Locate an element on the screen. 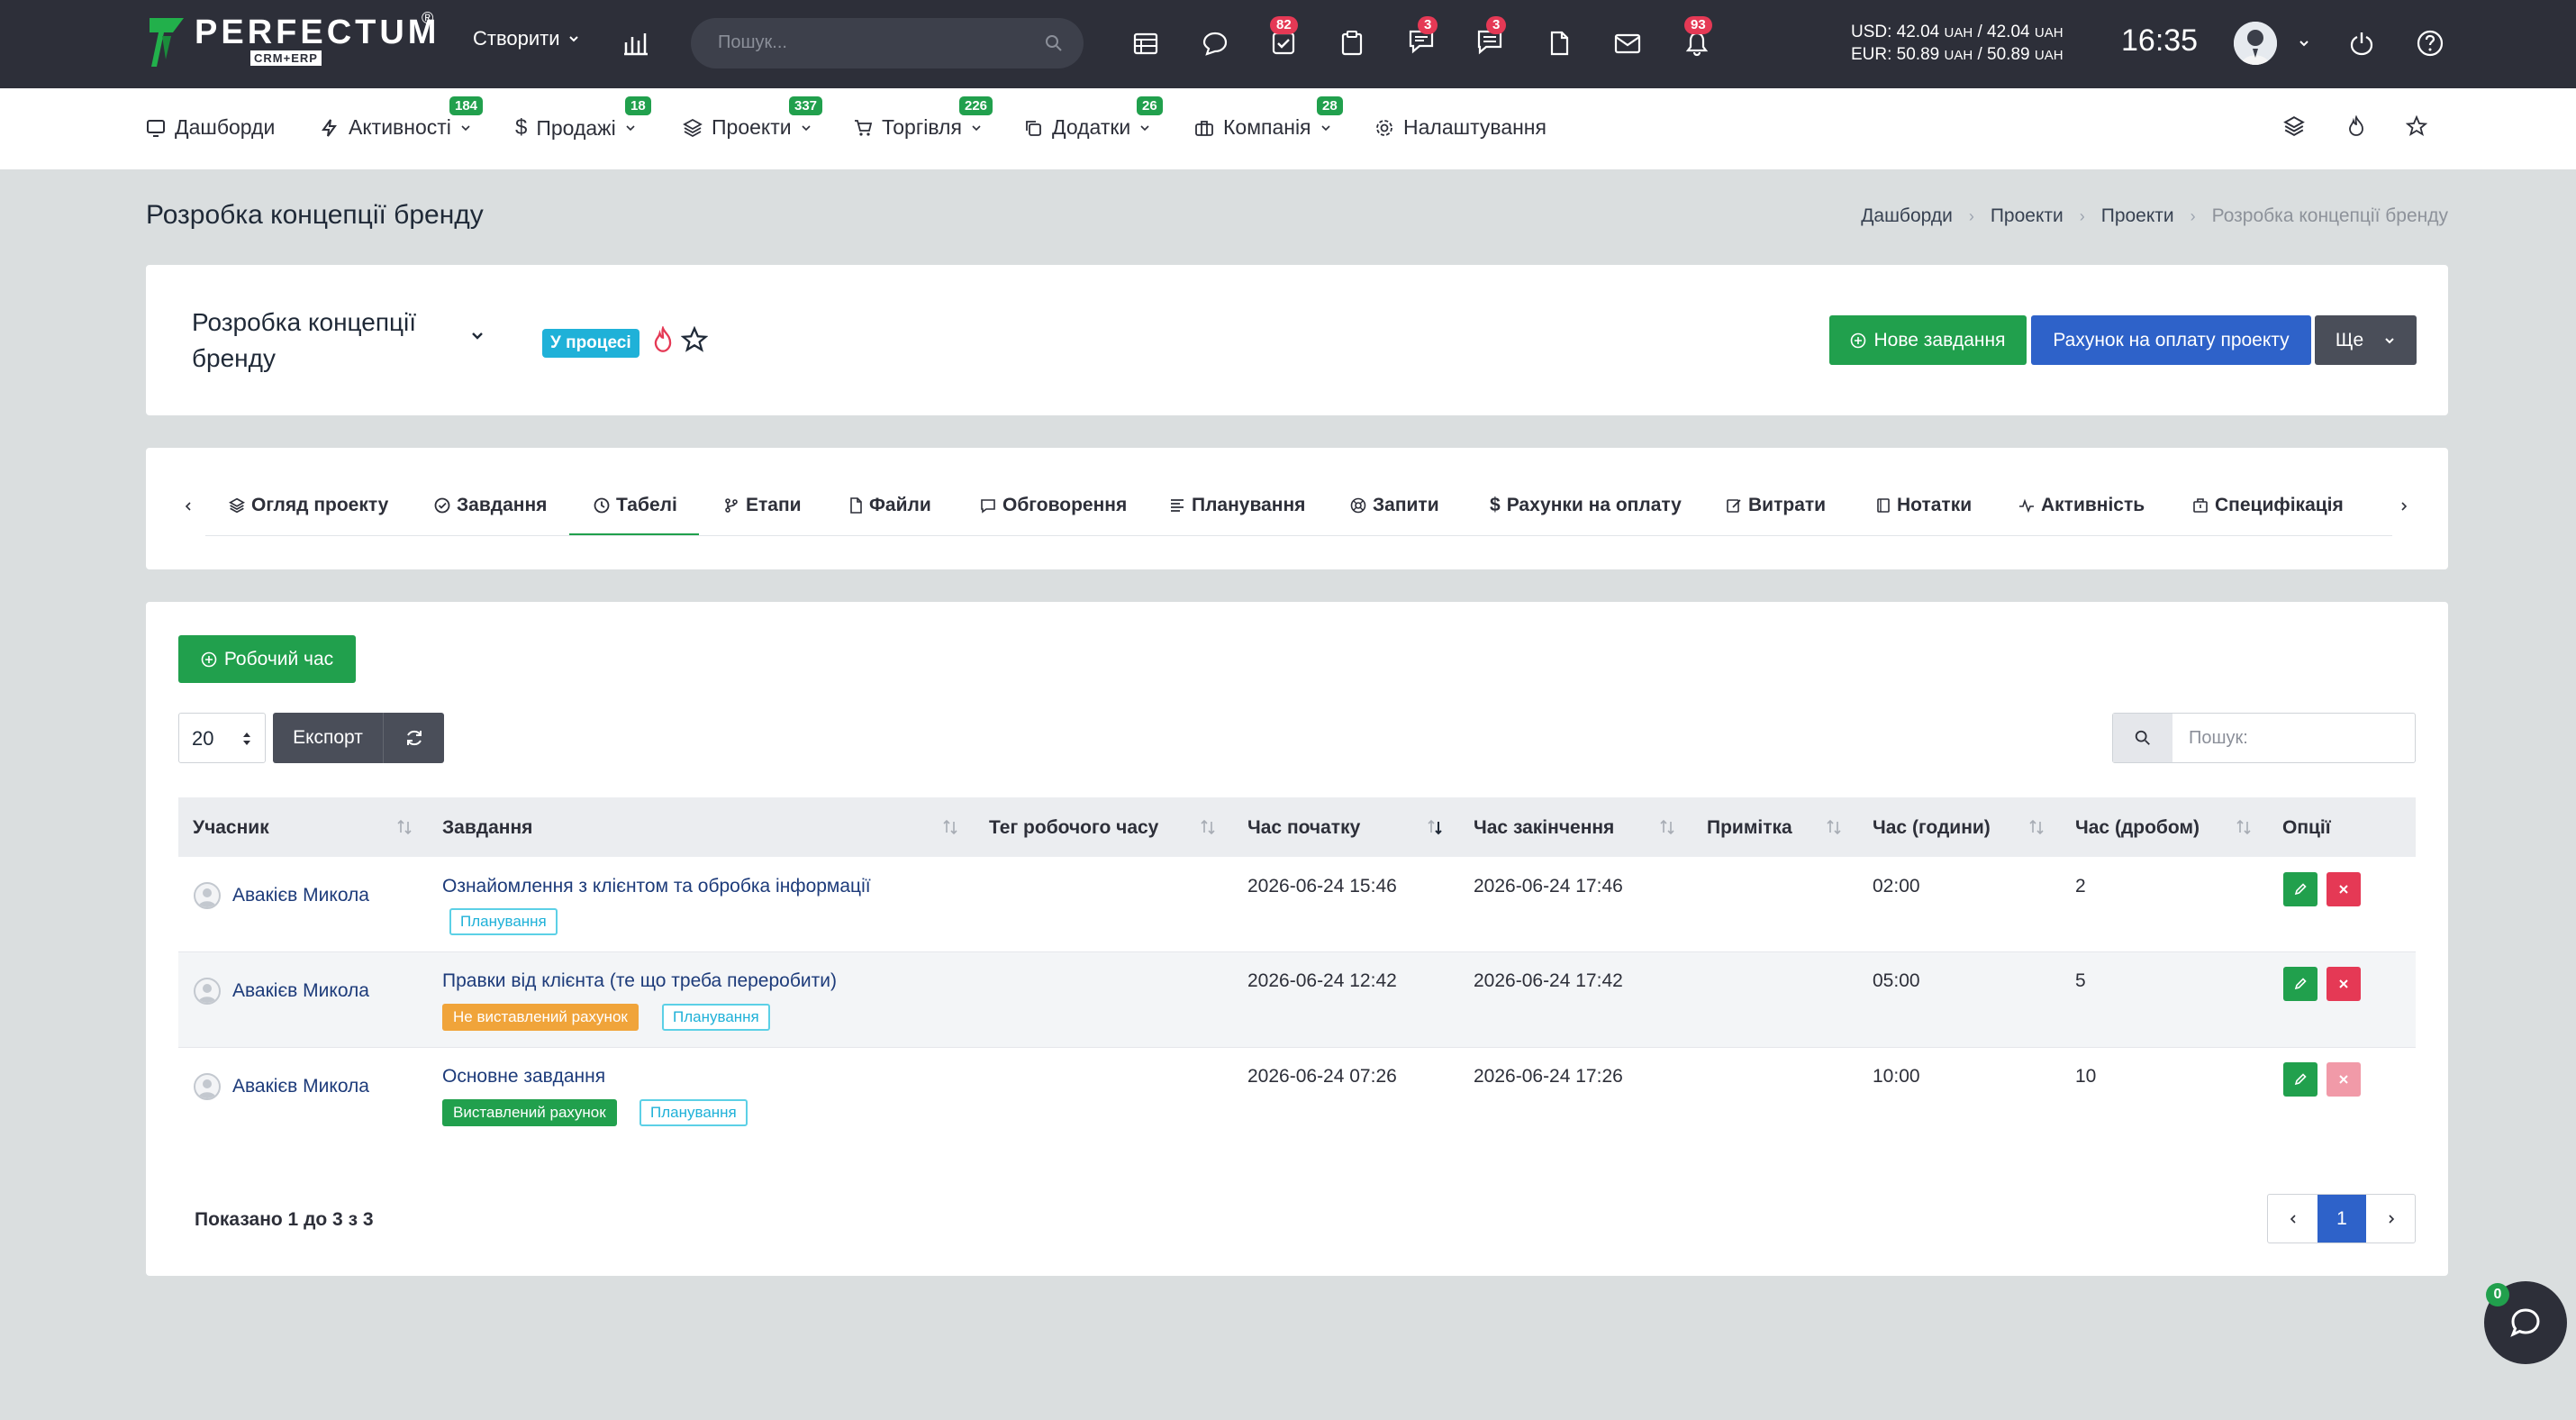 The image size is (2576, 1420). create-menu-button: Створити is located at coordinates (526, 38).